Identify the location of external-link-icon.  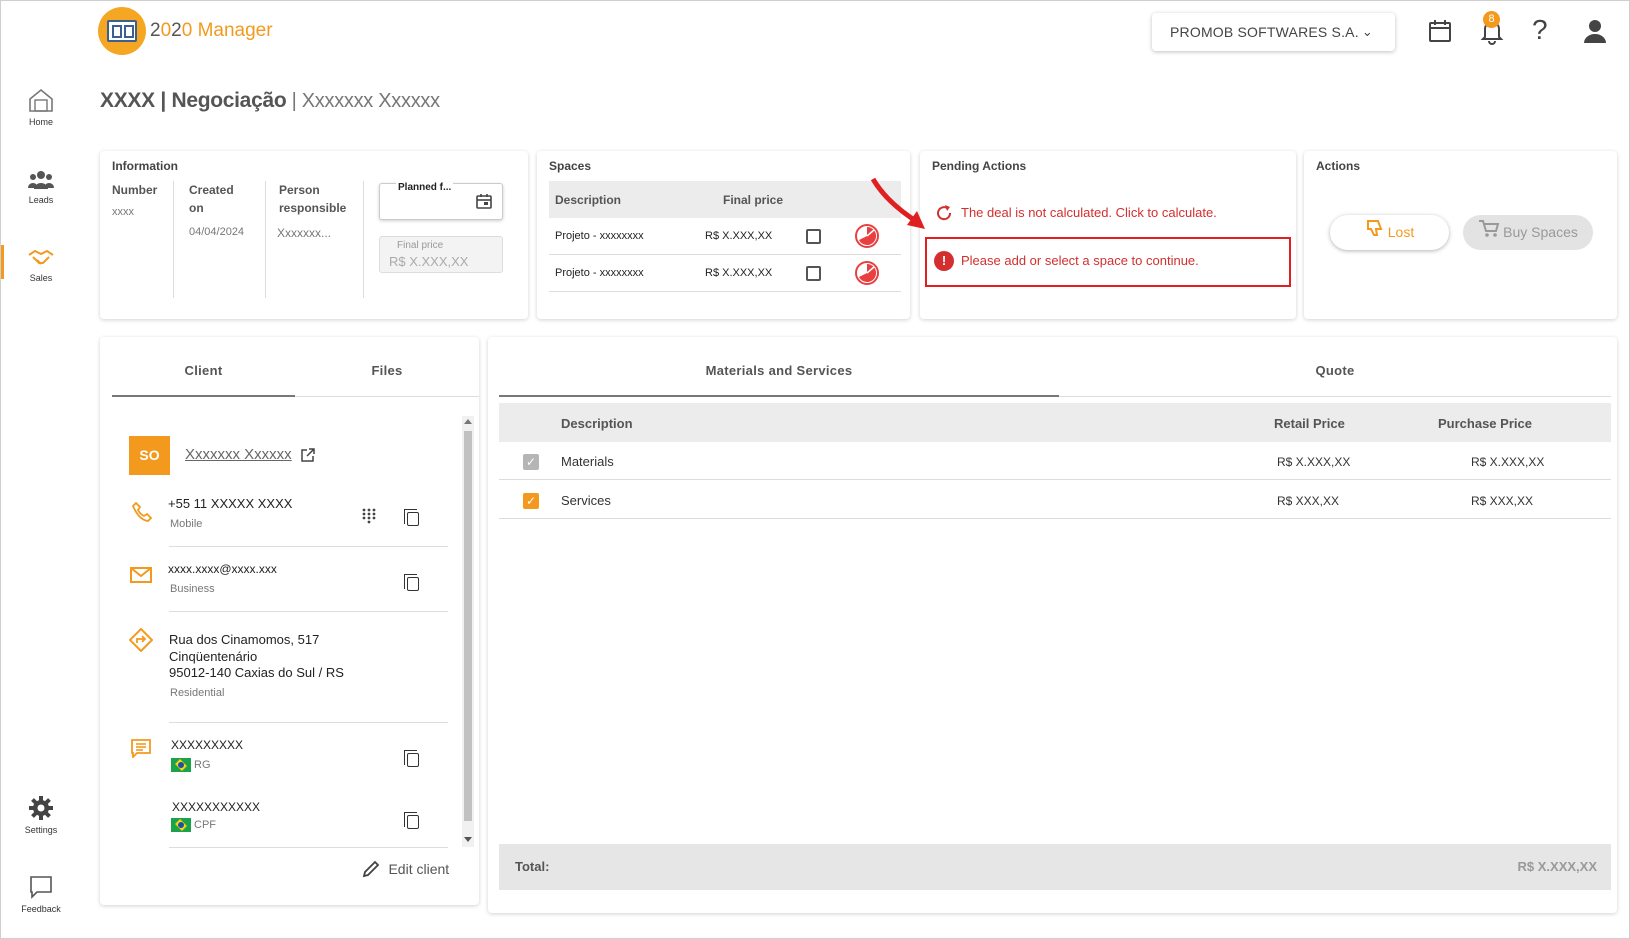
(308, 455).